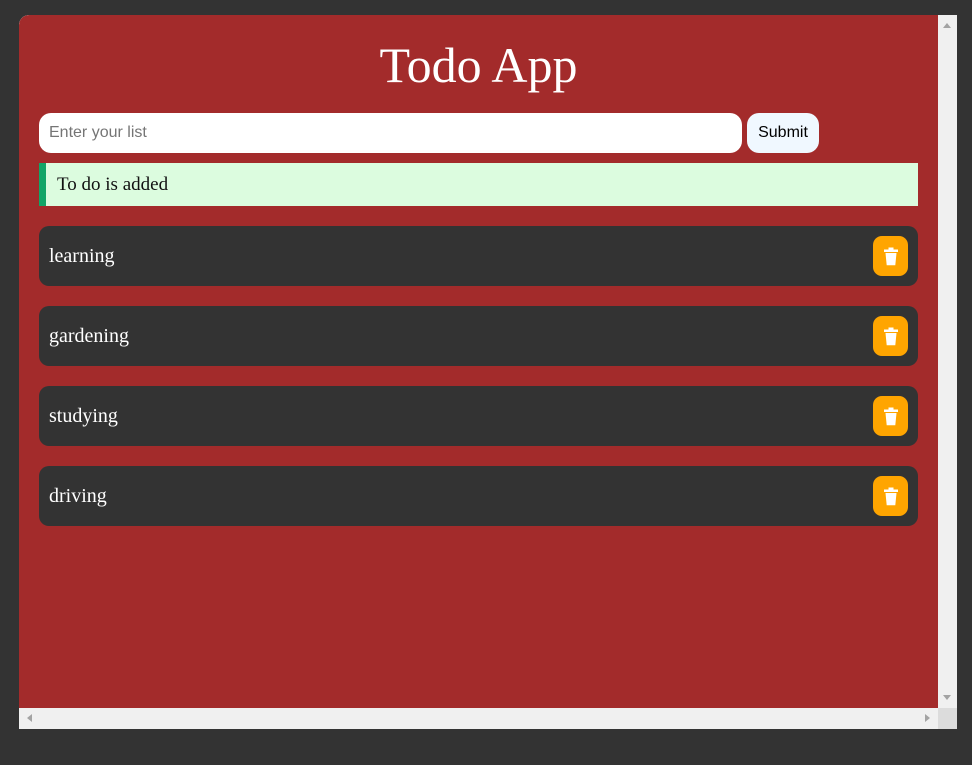 This screenshot has height=765, width=972. Describe the element at coordinates (113, 184) in the screenshot. I see `alert-message: To do is added` at that location.